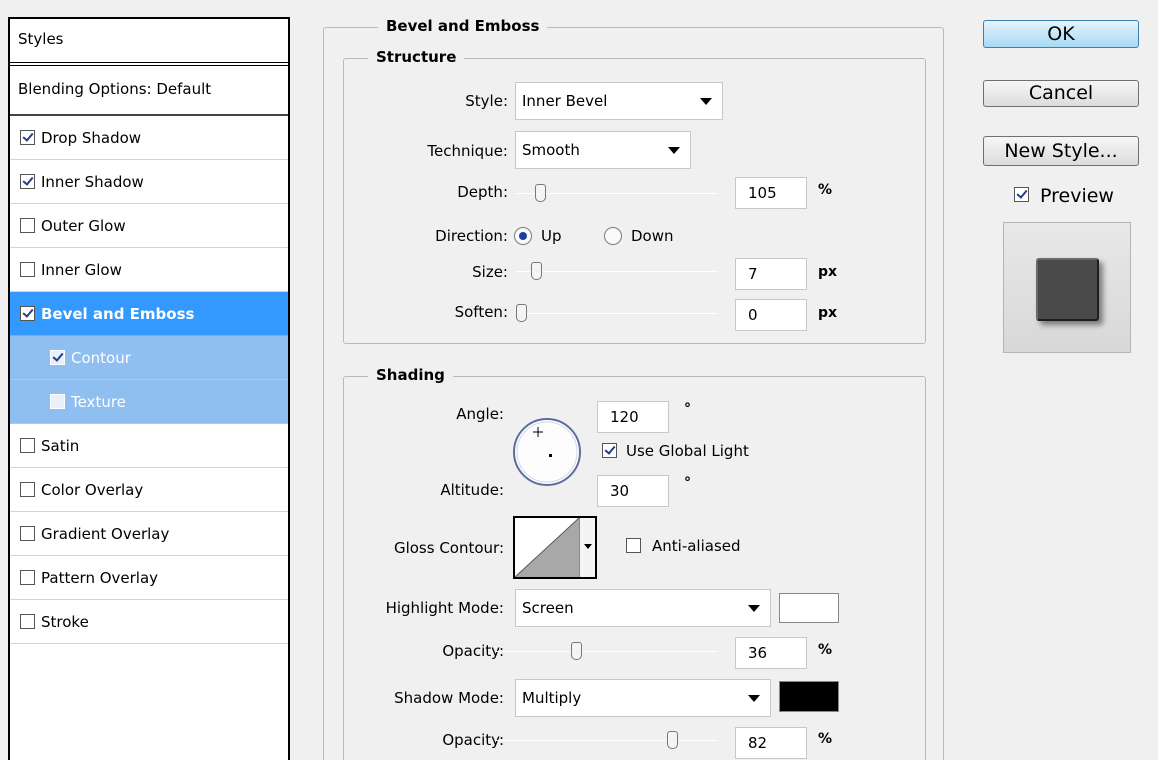 Image resolution: width=1158 pixels, height=760 pixels. What do you see at coordinates (149, 91) in the screenshot?
I see `blending-options-item: Blending Options: Default` at bounding box center [149, 91].